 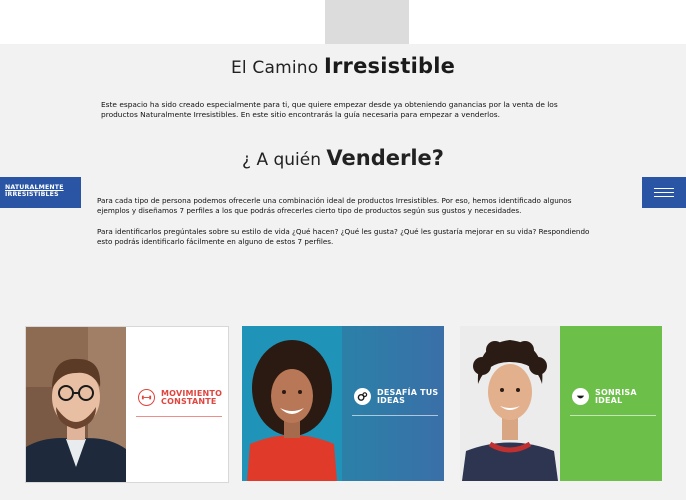 I want to click on card-title: DESAFÍA TUS IDEAS, so click(x=407, y=396).